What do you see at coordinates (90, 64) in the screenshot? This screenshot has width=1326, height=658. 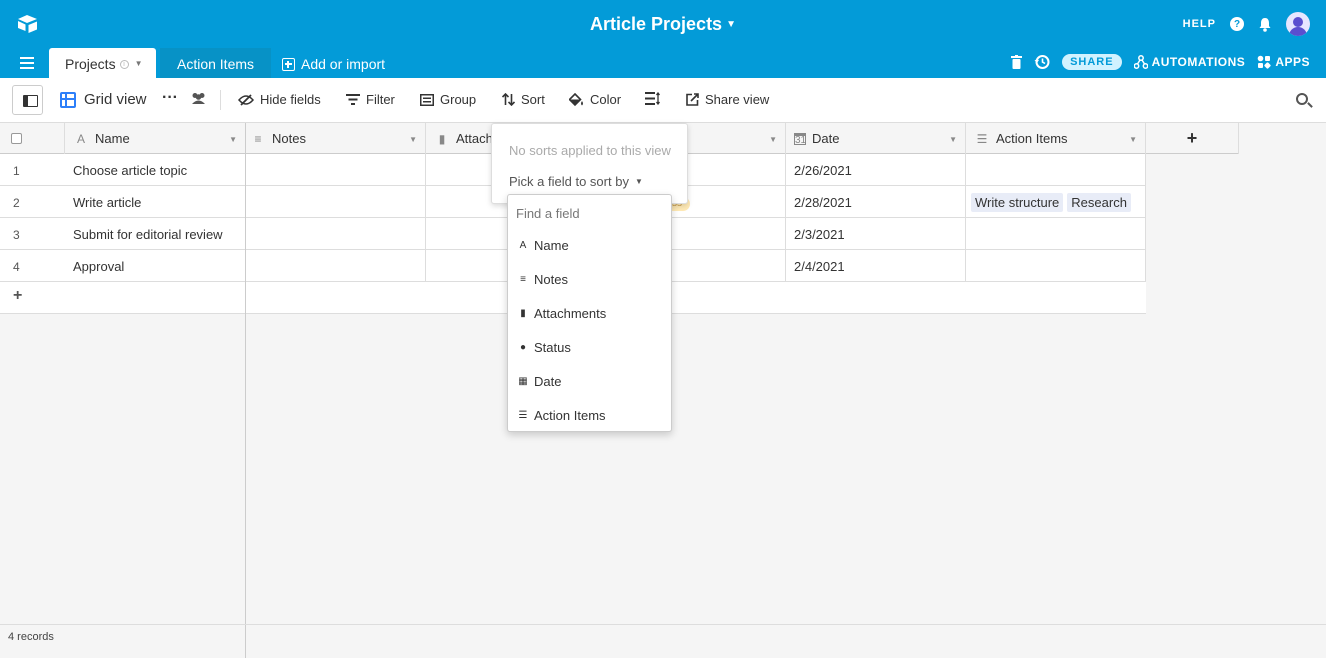 I see `tab-projects-label: Projects` at bounding box center [90, 64].